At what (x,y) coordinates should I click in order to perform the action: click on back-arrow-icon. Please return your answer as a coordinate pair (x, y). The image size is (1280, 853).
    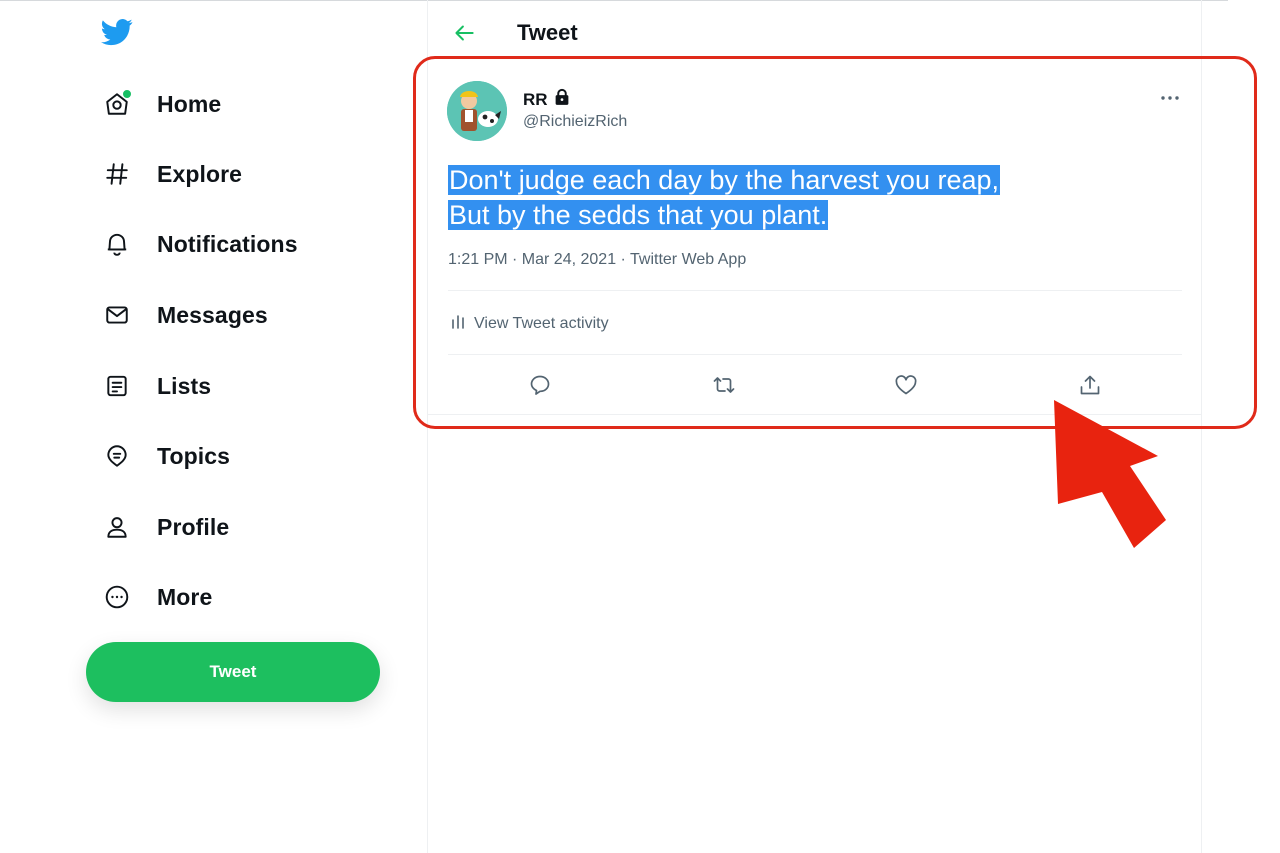
    Looking at the image, I should click on (464, 33).